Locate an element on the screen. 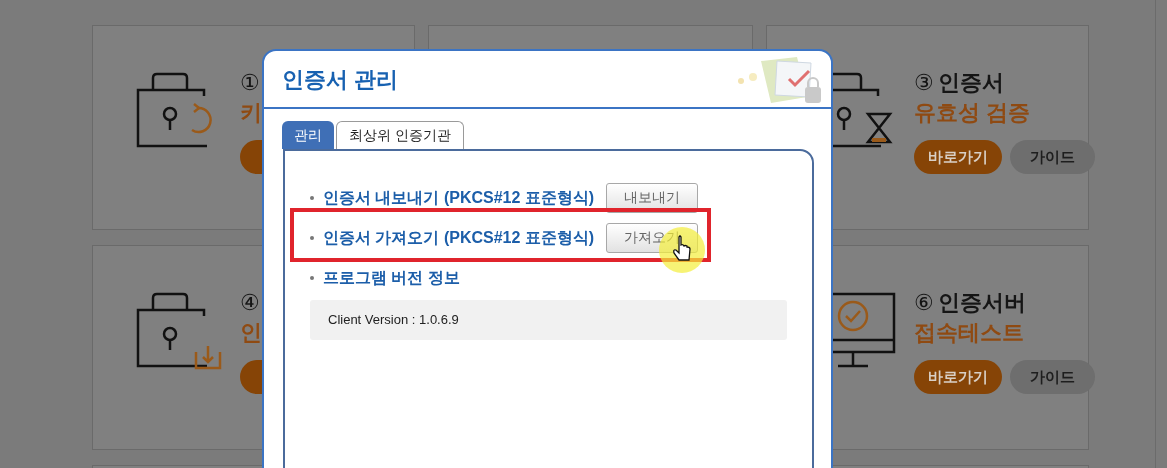 This screenshot has width=1167, height=468. dialog-title: 인증서 관리 is located at coordinates (340, 79).